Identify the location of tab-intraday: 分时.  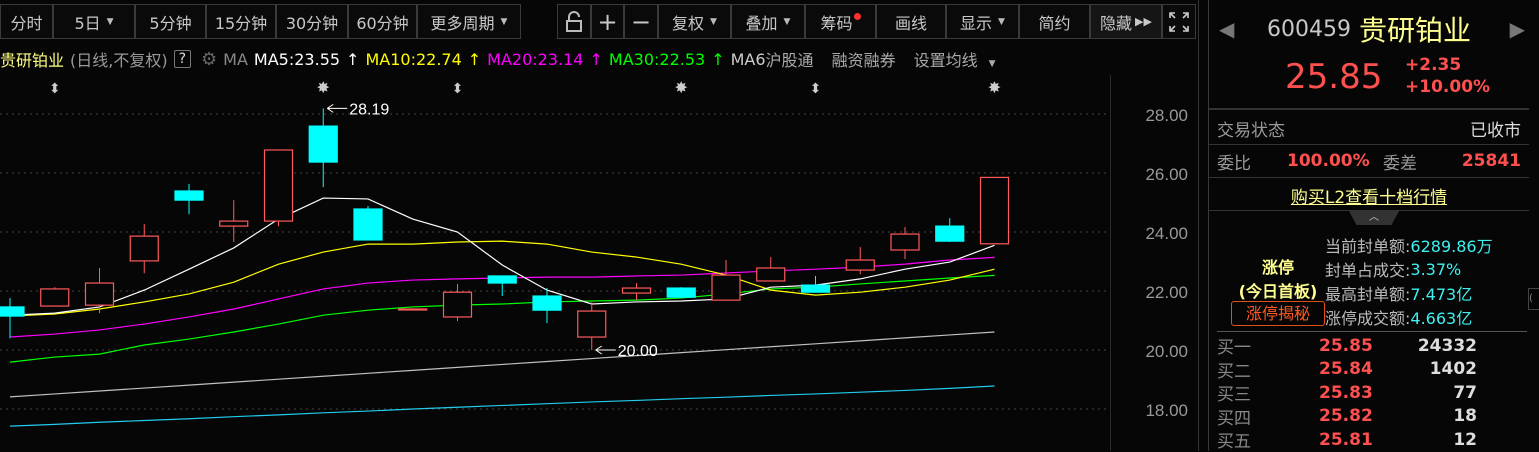
(26, 21).